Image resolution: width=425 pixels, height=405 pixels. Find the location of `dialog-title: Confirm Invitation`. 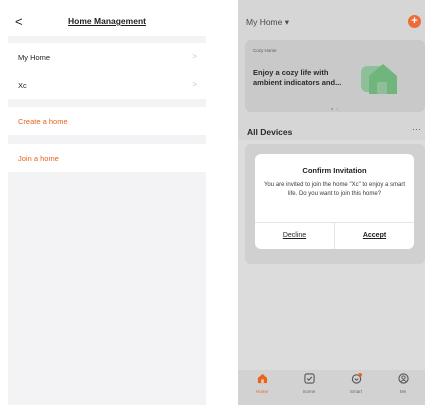

dialog-title: Confirm Invitation is located at coordinates (334, 170).